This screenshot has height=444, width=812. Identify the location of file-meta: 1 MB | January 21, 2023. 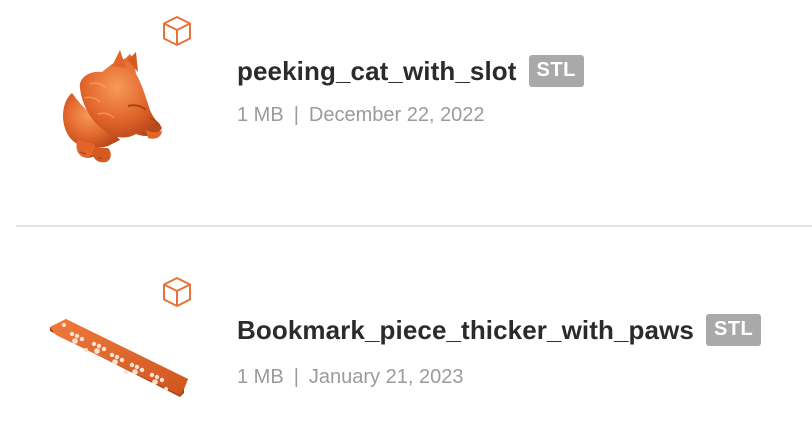
(350, 377).